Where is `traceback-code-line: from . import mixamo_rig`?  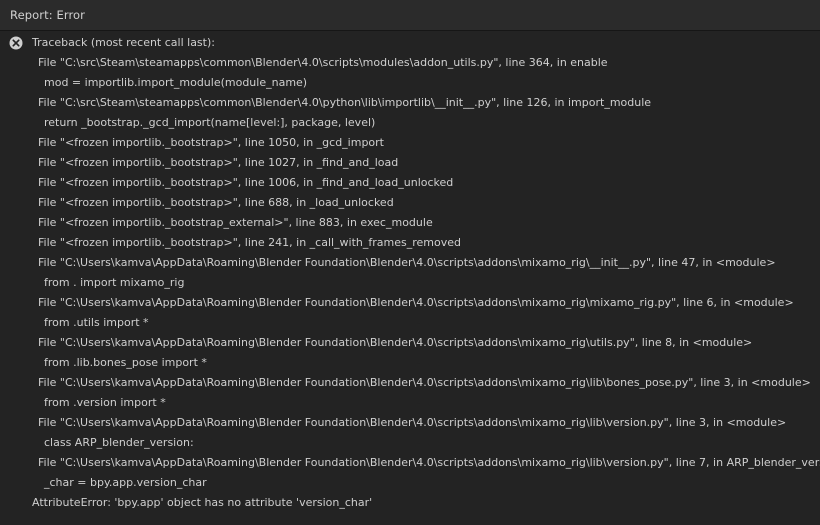 traceback-code-line: from . import mixamo_rig is located at coordinates (114, 282).